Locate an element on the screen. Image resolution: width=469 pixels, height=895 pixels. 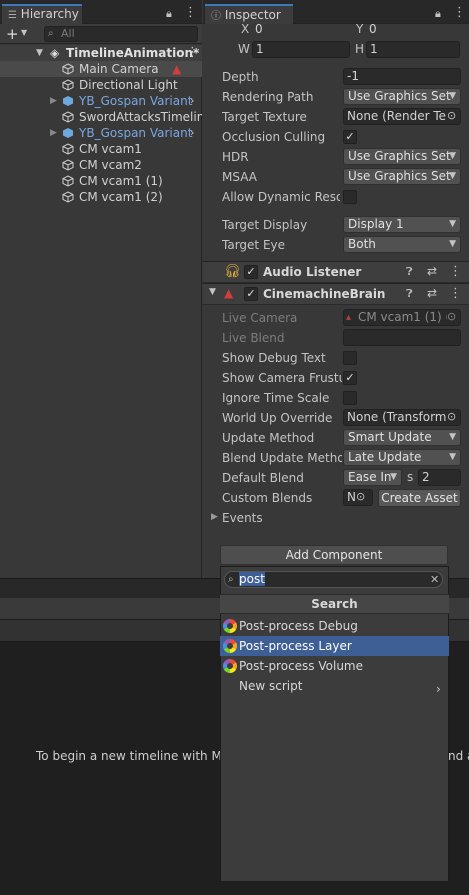
world-up-value: None (Transform) is located at coordinates (399, 417).